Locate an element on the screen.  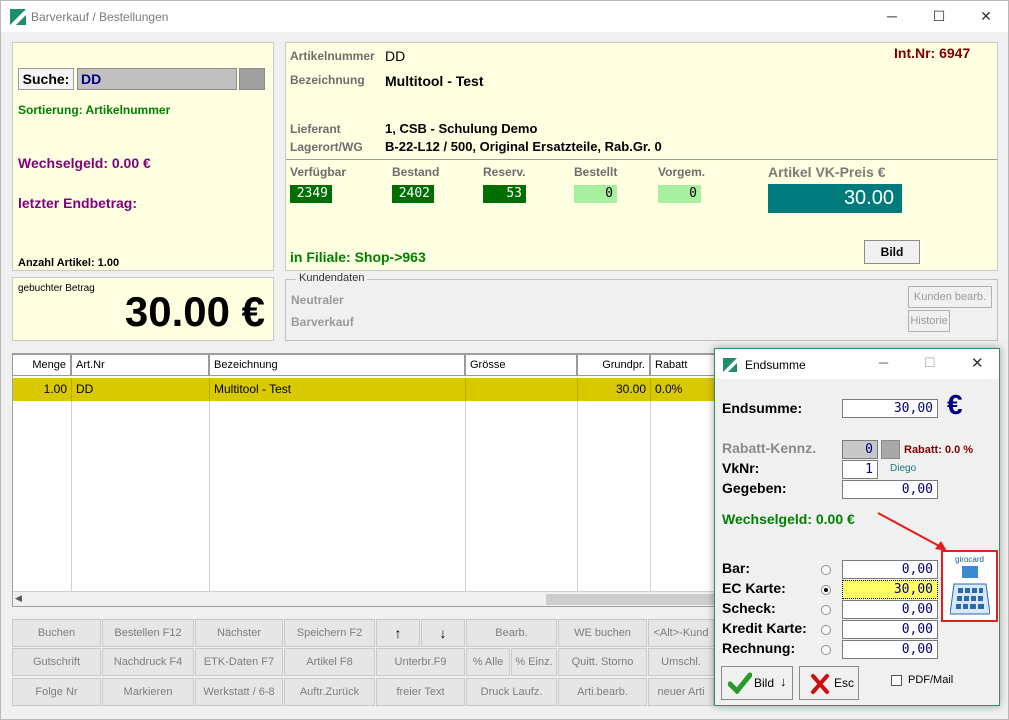
search-label: Suche: is located at coordinates (46, 79).